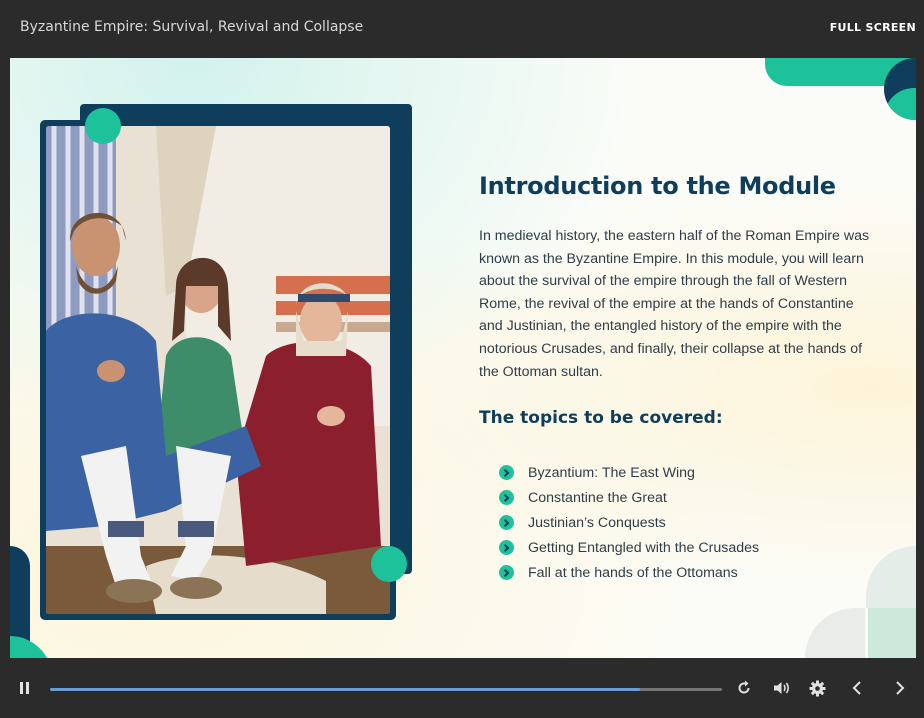  What do you see at coordinates (601, 418) in the screenshot?
I see `topics-heading: The topics to be covered:` at bounding box center [601, 418].